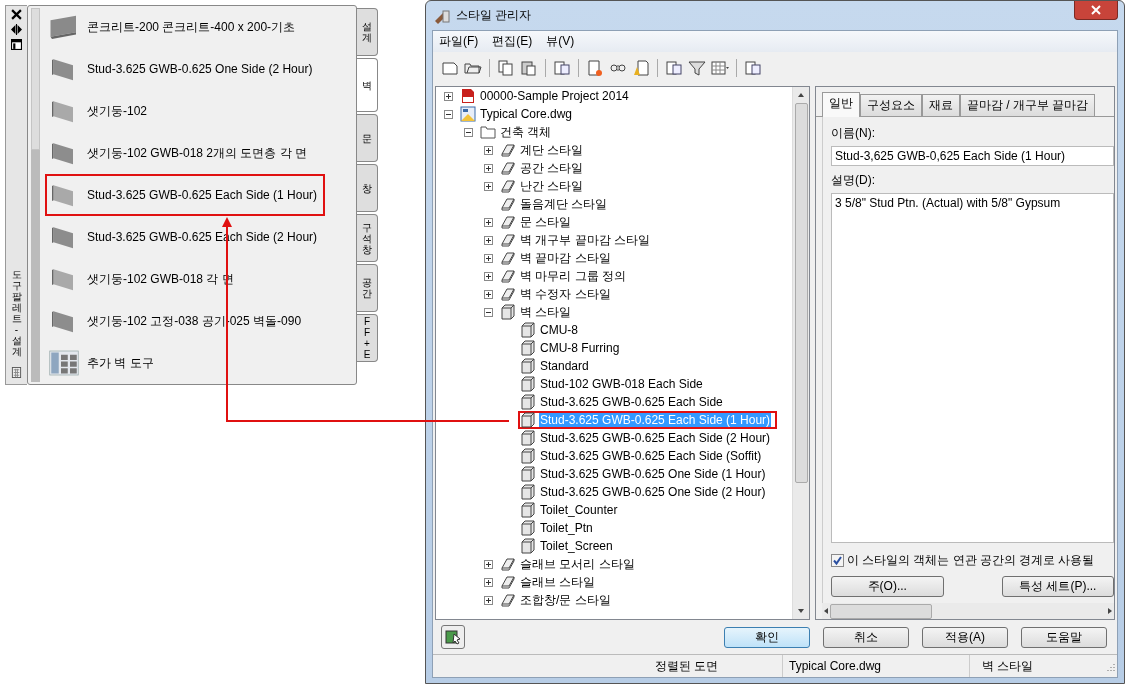 The width and height of the screenshot is (1128, 684). I want to click on tree-item: Toilet_Ptn, so click(559, 528).